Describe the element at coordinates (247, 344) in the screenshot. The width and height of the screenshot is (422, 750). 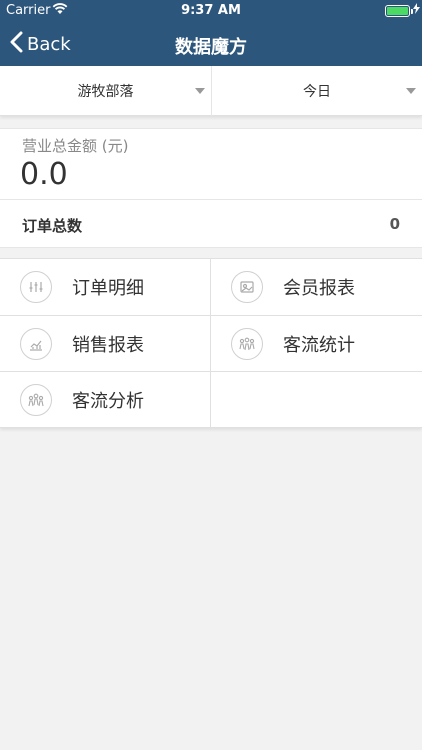
I see `people-group-icon` at that location.